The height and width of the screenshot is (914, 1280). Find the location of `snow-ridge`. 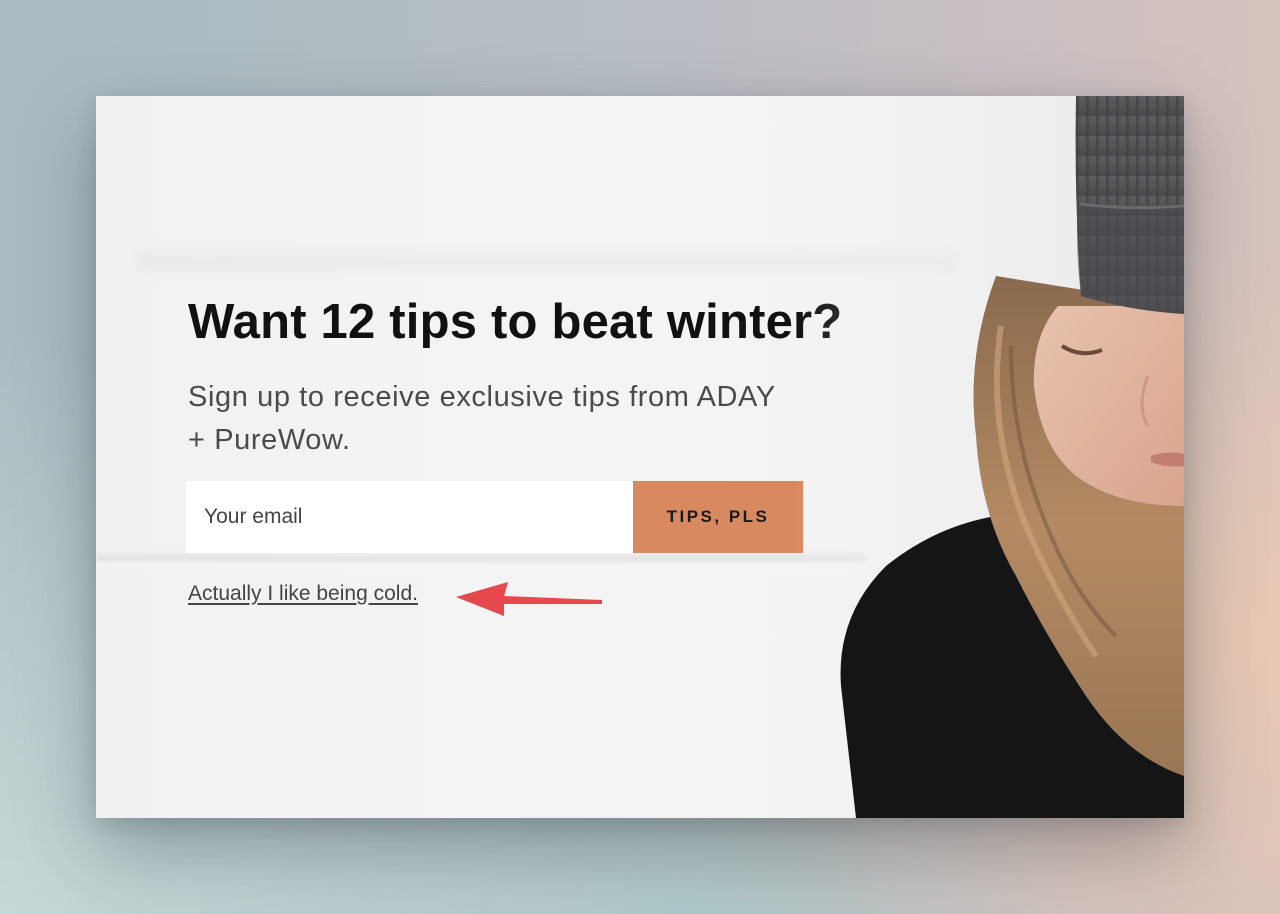

snow-ridge is located at coordinates (481, 561).